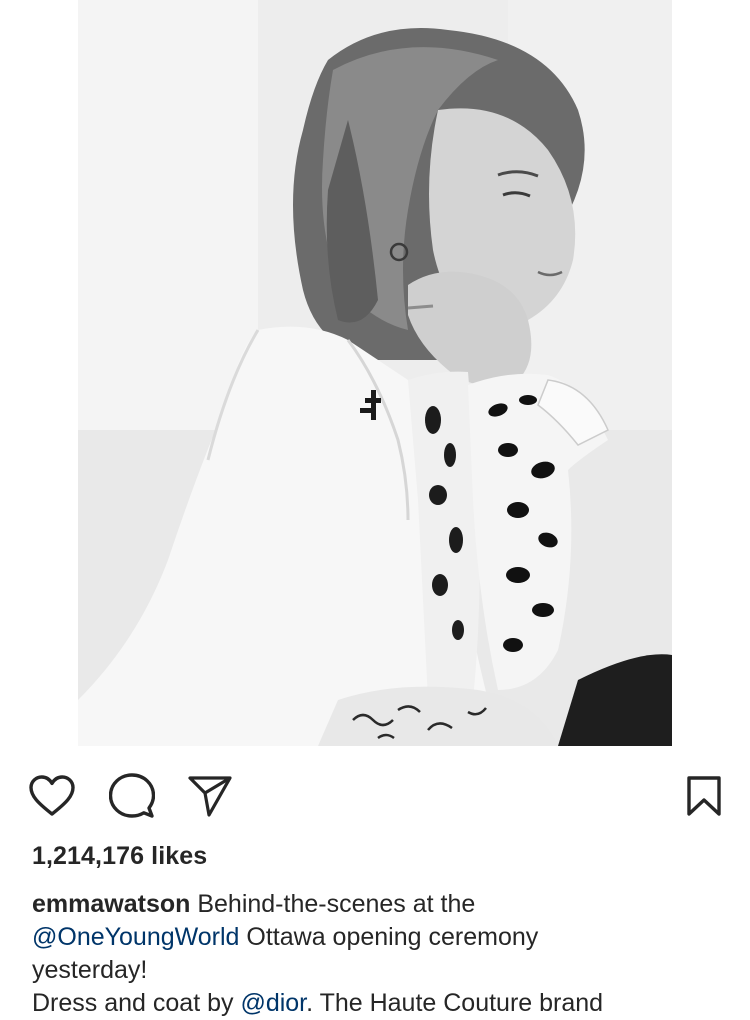 This screenshot has width=750, height=1020. I want to click on paper-plane-icon, so click(210, 796).